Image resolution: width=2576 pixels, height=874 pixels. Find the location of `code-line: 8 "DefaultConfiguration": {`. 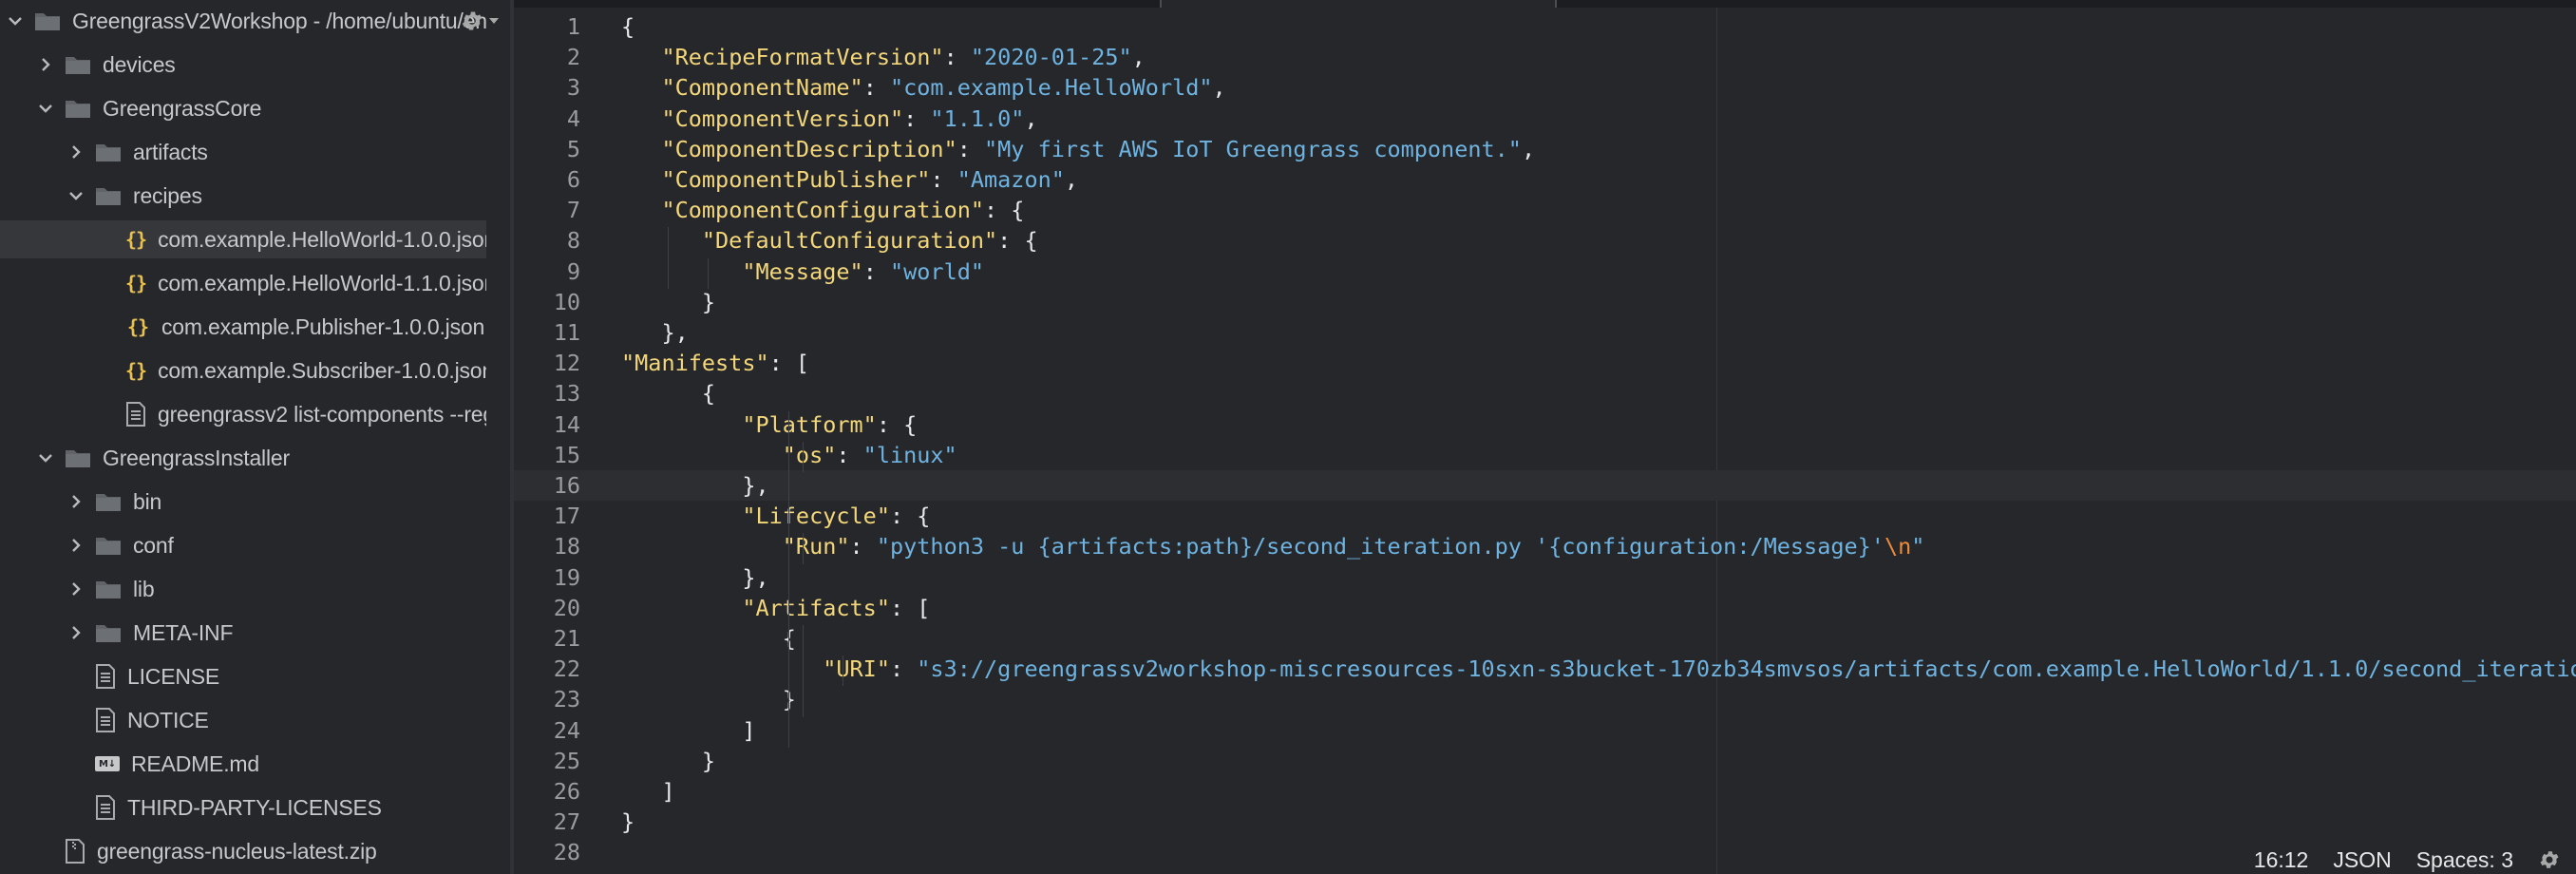

code-line: 8 "DefaultConfiguration": { is located at coordinates (1545, 240).